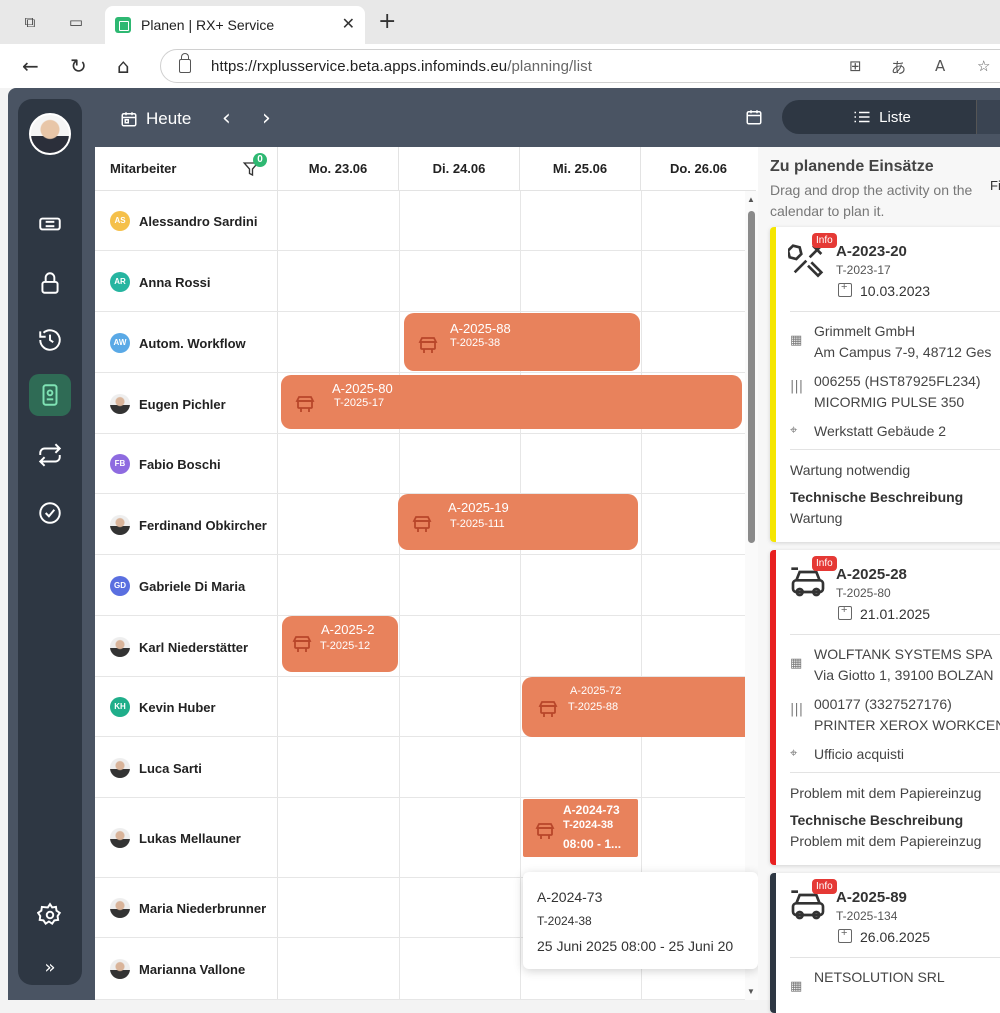  I want to click on favorite-star-icon: ☆, so click(983, 66).